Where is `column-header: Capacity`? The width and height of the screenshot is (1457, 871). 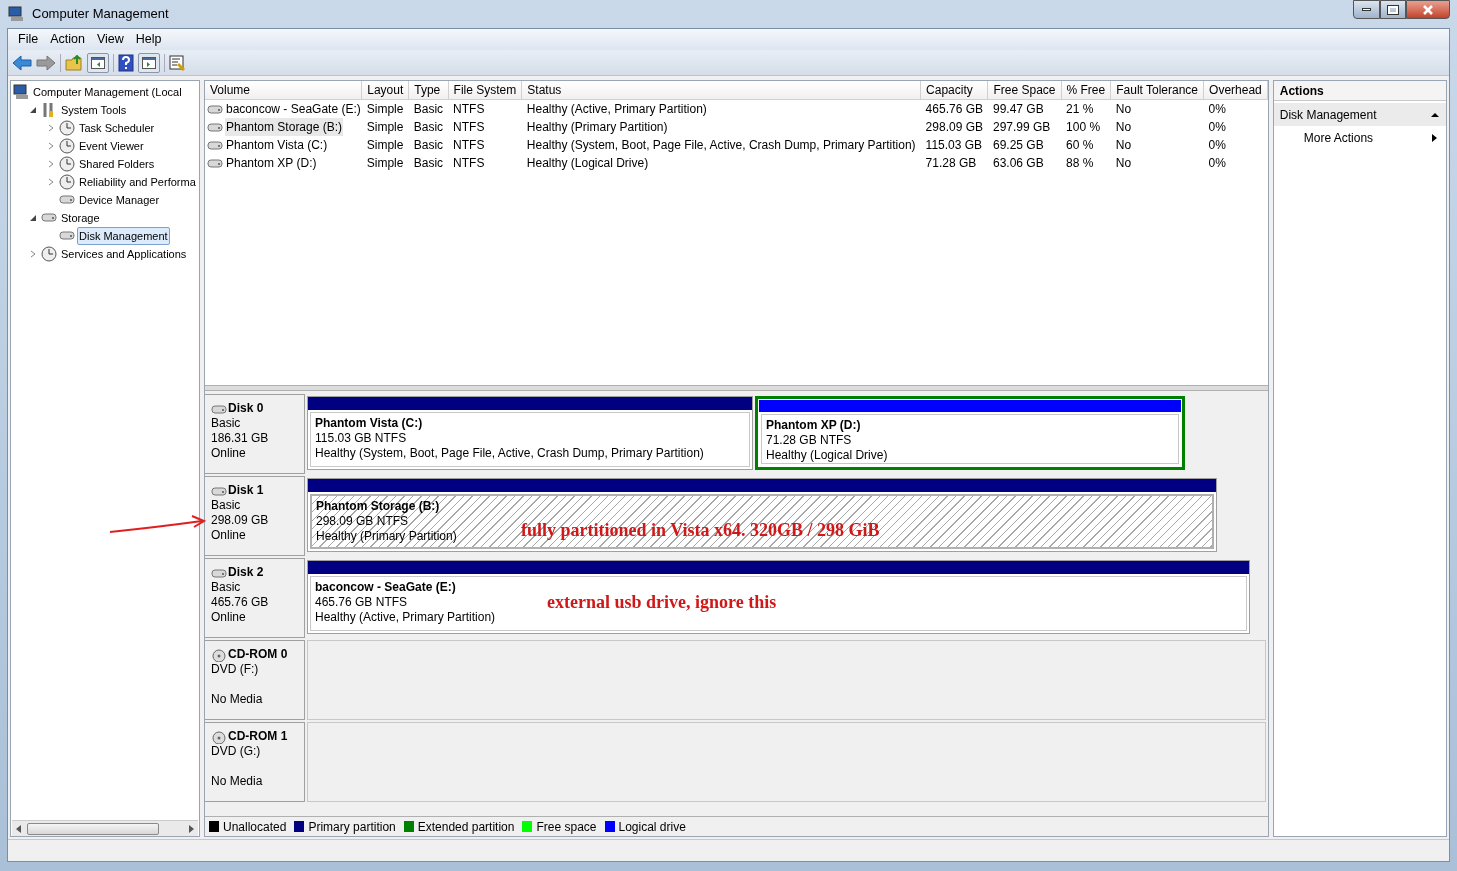
column-header: Capacity is located at coordinates (954, 90).